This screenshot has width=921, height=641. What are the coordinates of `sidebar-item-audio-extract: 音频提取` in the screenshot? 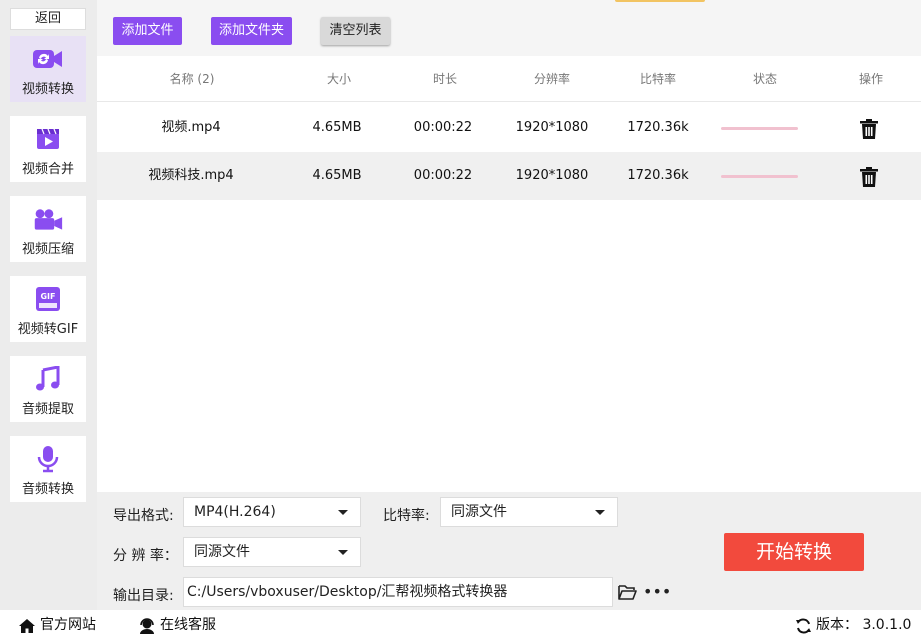 It's located at (48, 389).